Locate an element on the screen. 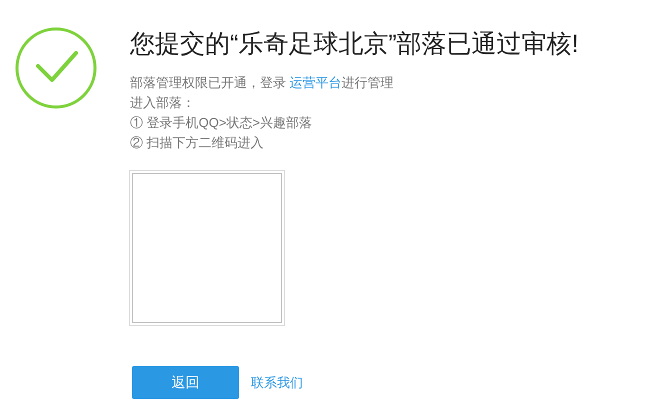 The height and width of the screenshot is (413, 652). notice-text: 部落管理权限已开通，登录 运营平台进行管理 is located at coordinates (262, 83).